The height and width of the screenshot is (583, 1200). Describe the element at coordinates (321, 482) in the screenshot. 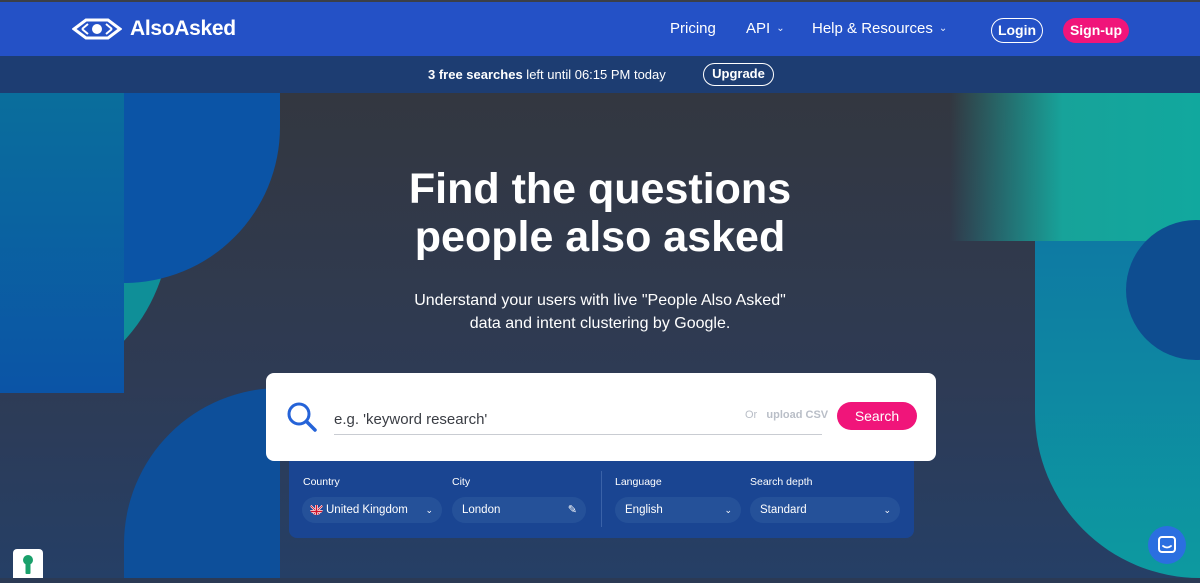

I see `country-label: Country` at that location.